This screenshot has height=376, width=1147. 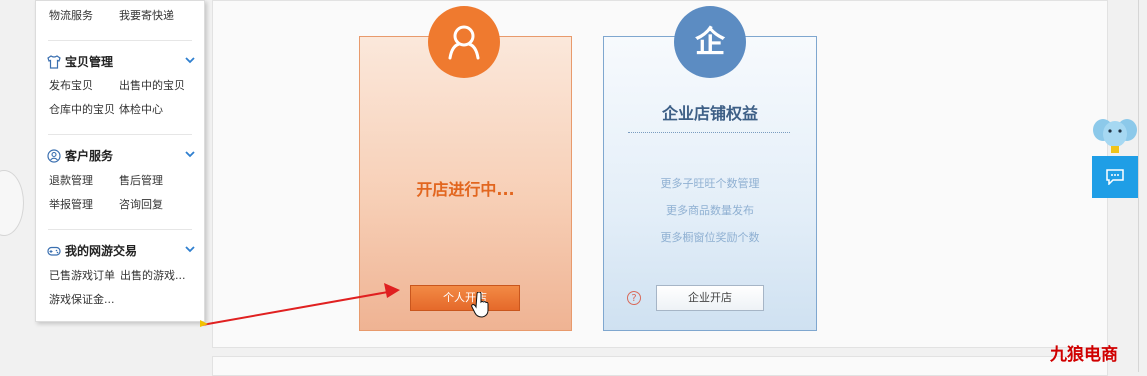 What do you see at coordinates (300, 305) in the screenshot?
I see `annotation-arrow` at bounding box center [300, 305].